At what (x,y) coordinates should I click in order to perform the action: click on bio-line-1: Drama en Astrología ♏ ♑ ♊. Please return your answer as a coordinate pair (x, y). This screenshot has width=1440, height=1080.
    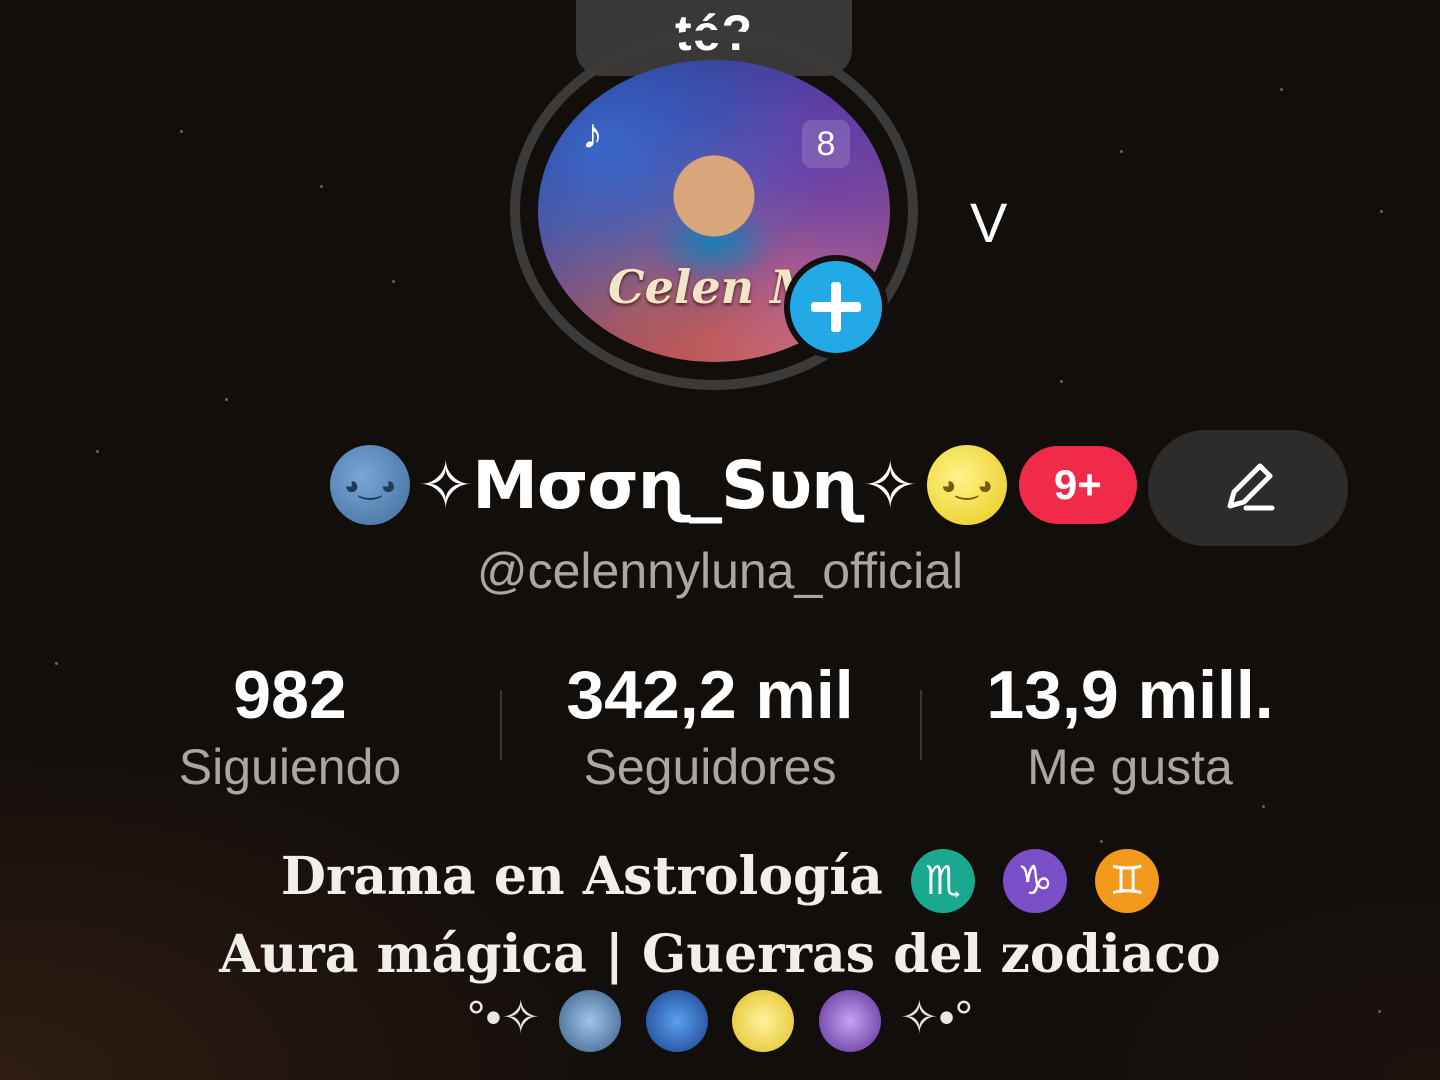
    Looking at the image, I should click on (720, 879).